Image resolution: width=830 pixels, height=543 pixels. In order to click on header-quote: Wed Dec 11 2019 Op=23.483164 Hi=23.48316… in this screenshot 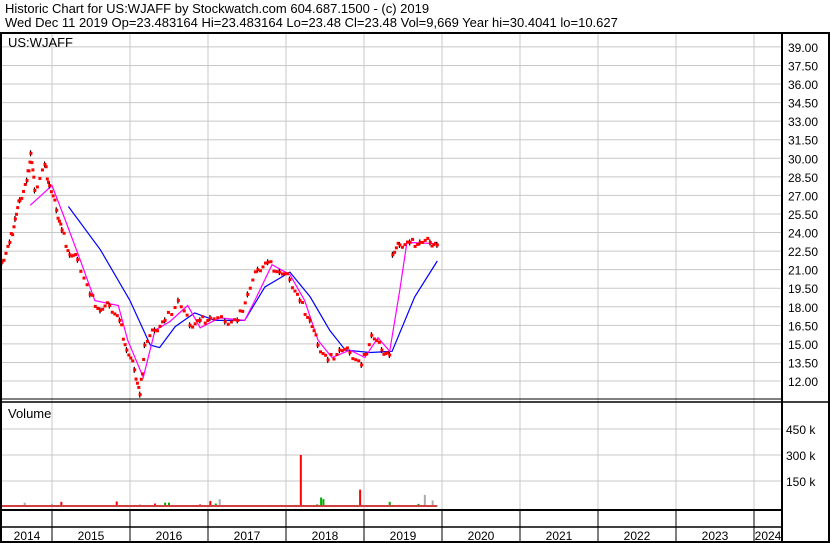, I will do `click(311, 22)`.